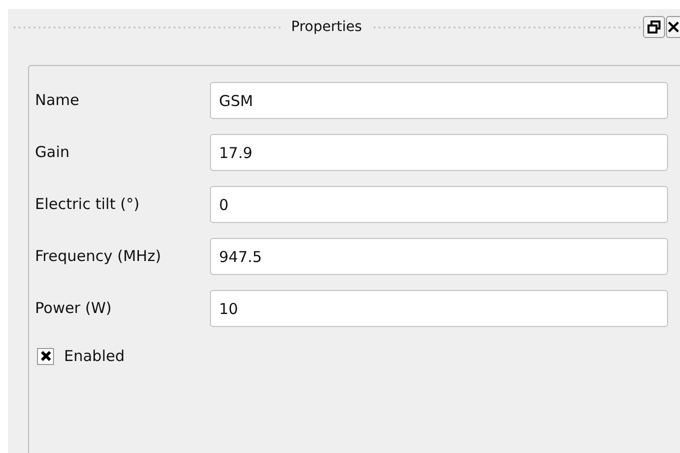 The width and height of the screenshot is (680, 453). Describe the element at coordinates (439, 204) in the screenshot. I see `input-field: 0` at that location.